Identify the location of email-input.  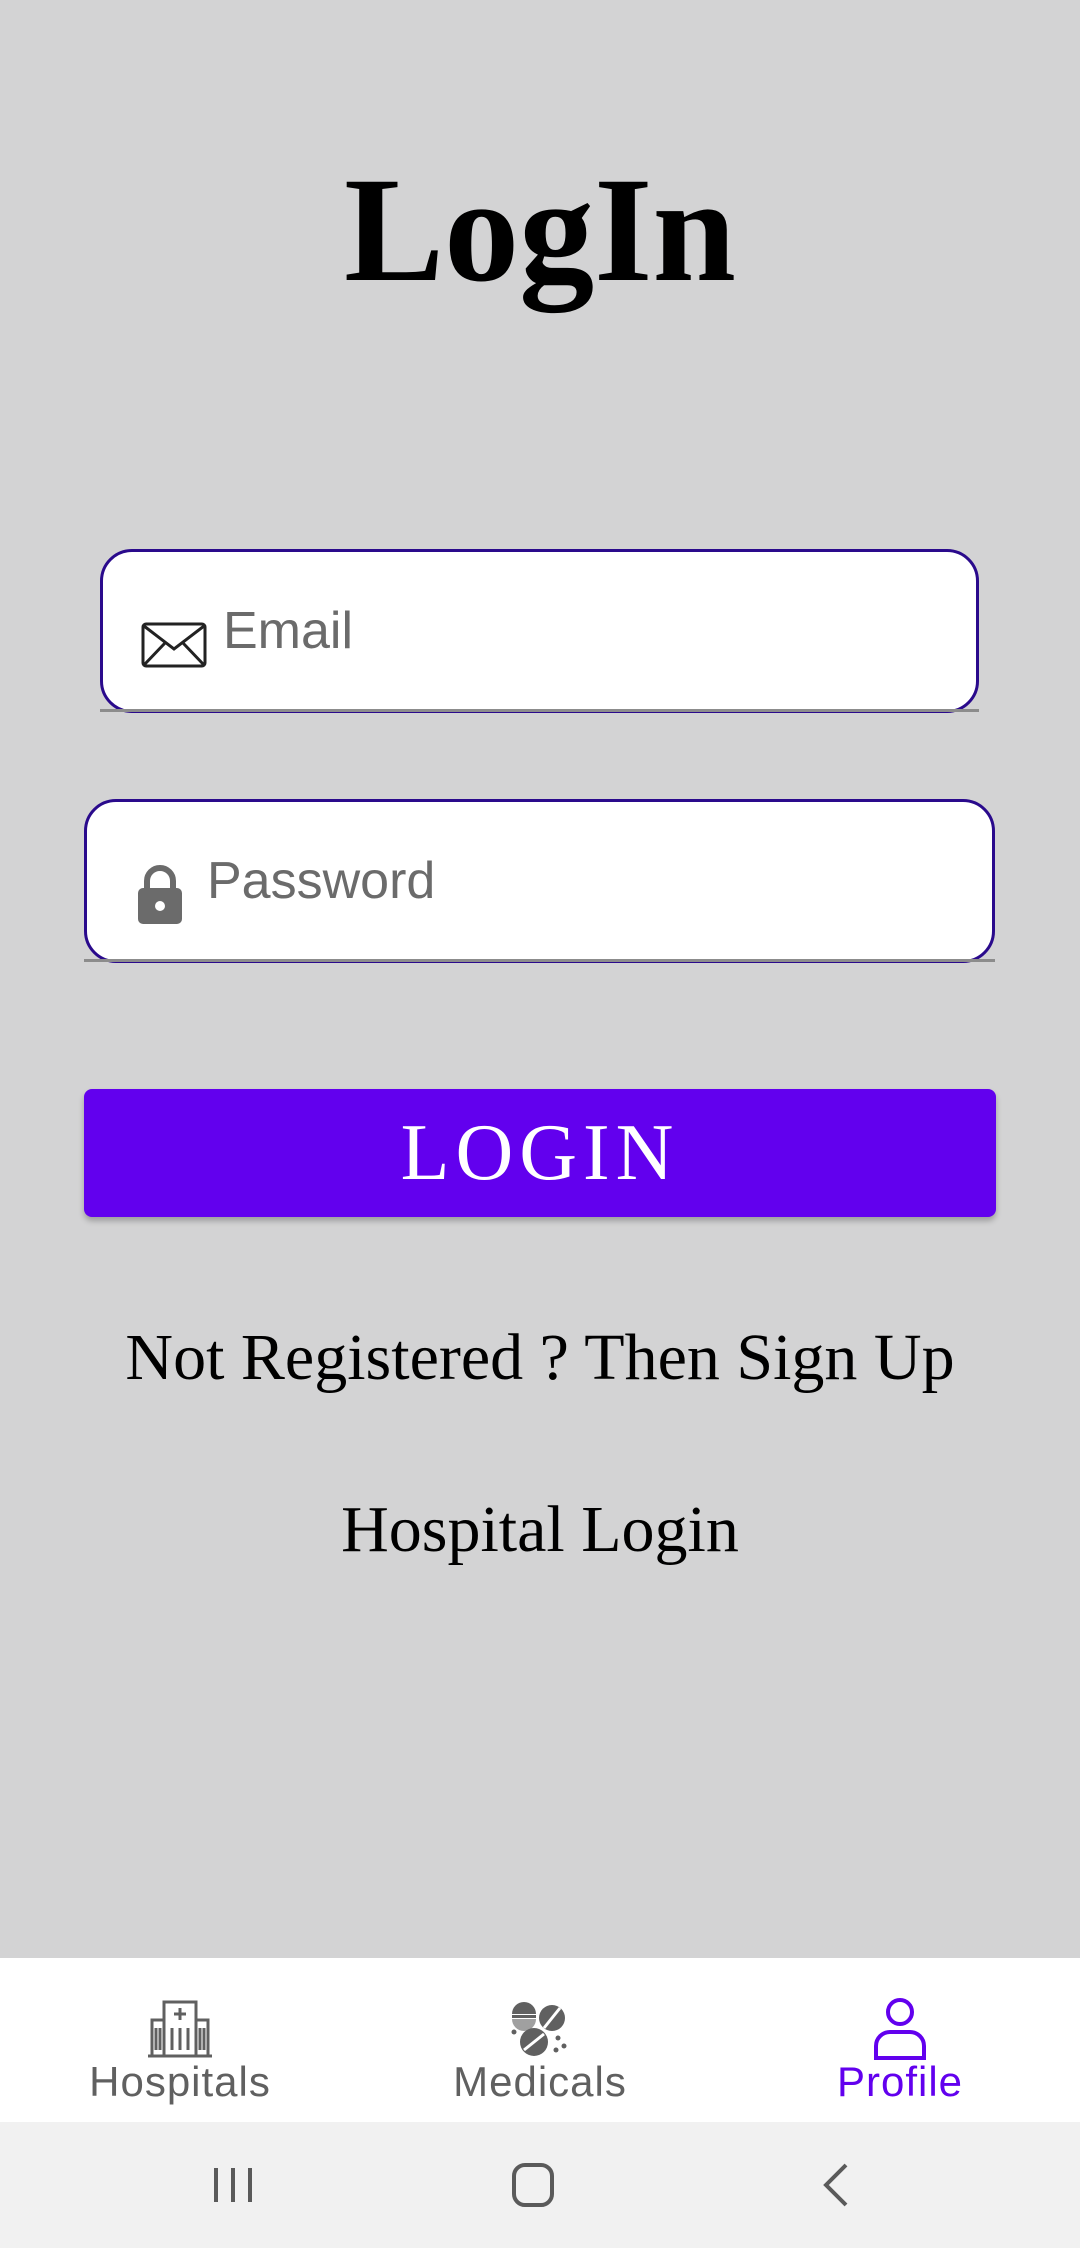
(584, 631).